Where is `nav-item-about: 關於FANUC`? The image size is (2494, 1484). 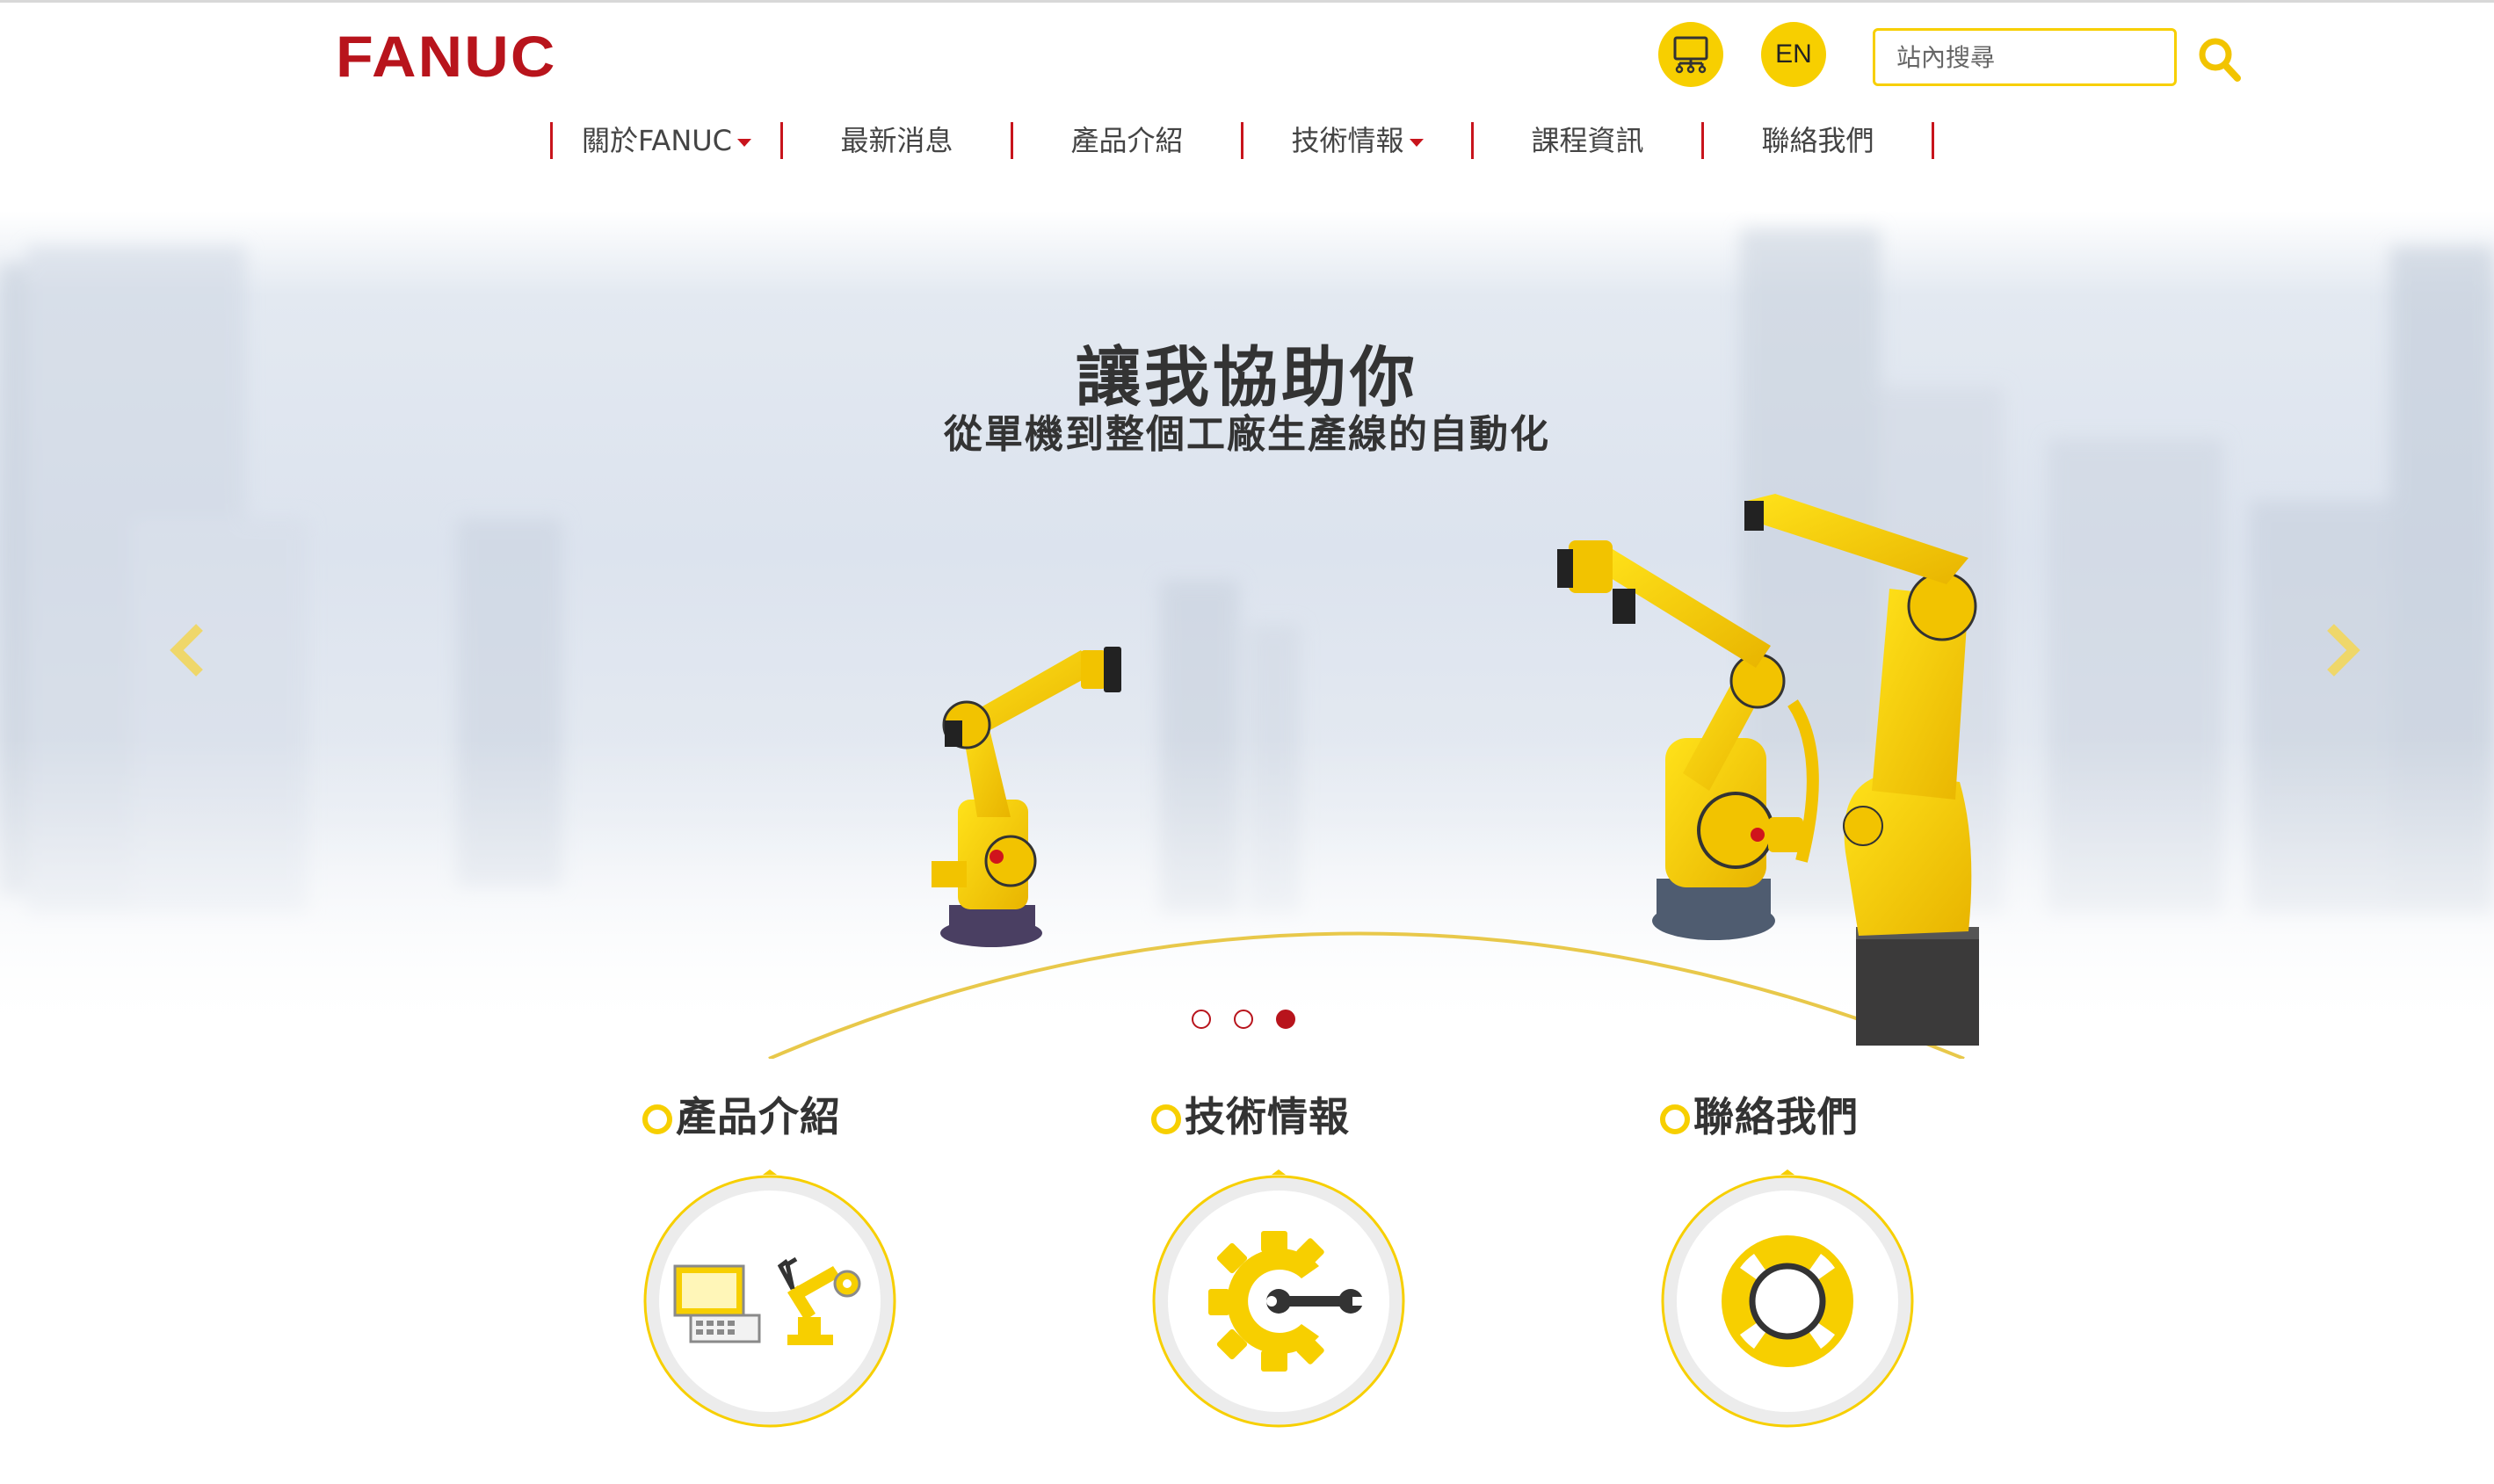 nav-item-about: 關於FANUC is located at coordinates (666, 141).